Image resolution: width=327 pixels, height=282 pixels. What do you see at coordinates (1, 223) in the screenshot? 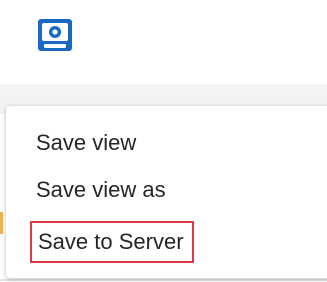
I see `edge-marker` at bounding box center [1, 223].